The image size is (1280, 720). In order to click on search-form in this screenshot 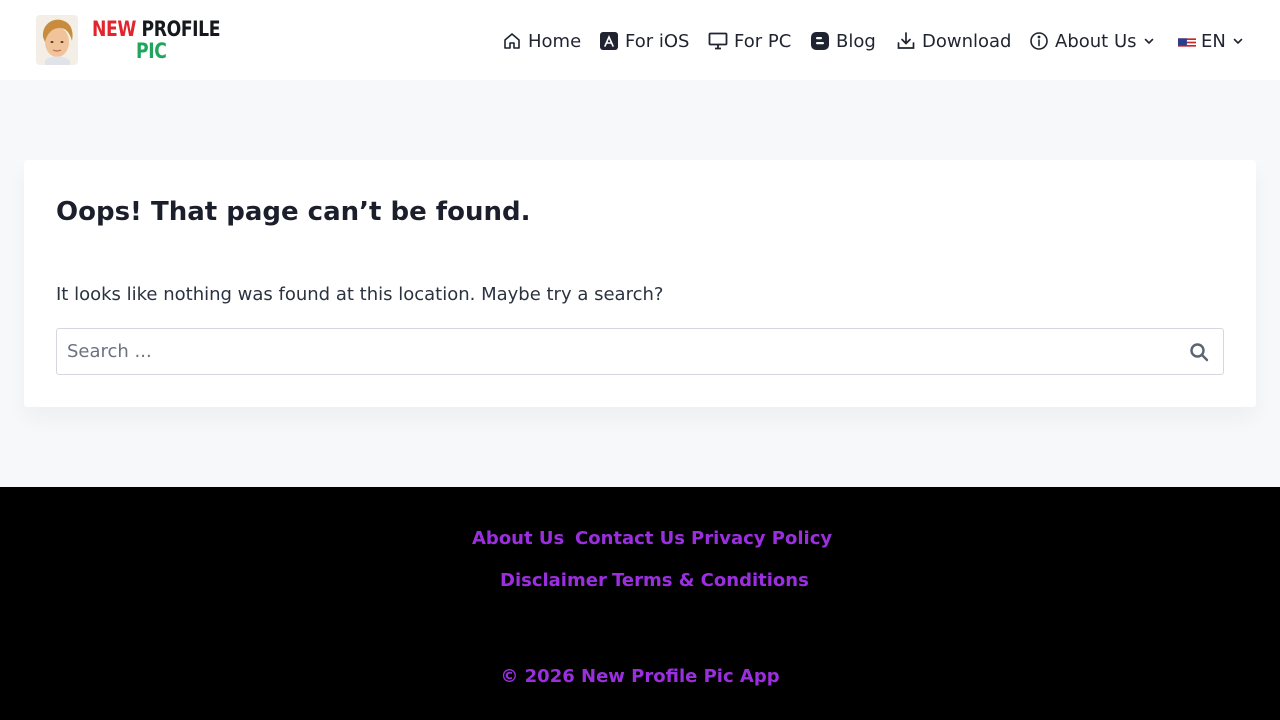, I will do `click(640, 351)`.